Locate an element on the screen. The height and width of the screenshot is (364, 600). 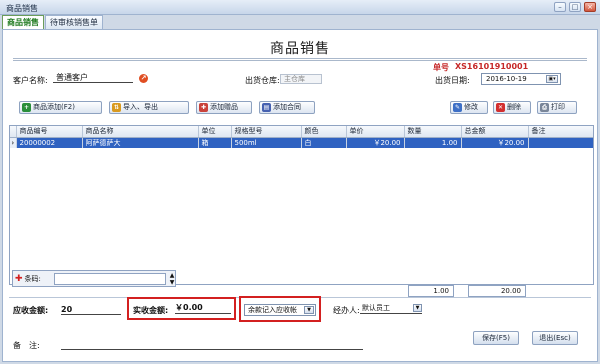
cell-color: 白 is located at coordinates (324, 142).